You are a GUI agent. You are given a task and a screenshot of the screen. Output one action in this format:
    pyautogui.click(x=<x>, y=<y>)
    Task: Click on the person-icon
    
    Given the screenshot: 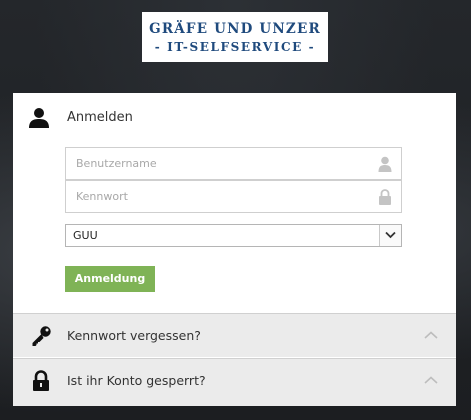 What is the action you would take?
    pyautogui.click(x=385, y=164)
    